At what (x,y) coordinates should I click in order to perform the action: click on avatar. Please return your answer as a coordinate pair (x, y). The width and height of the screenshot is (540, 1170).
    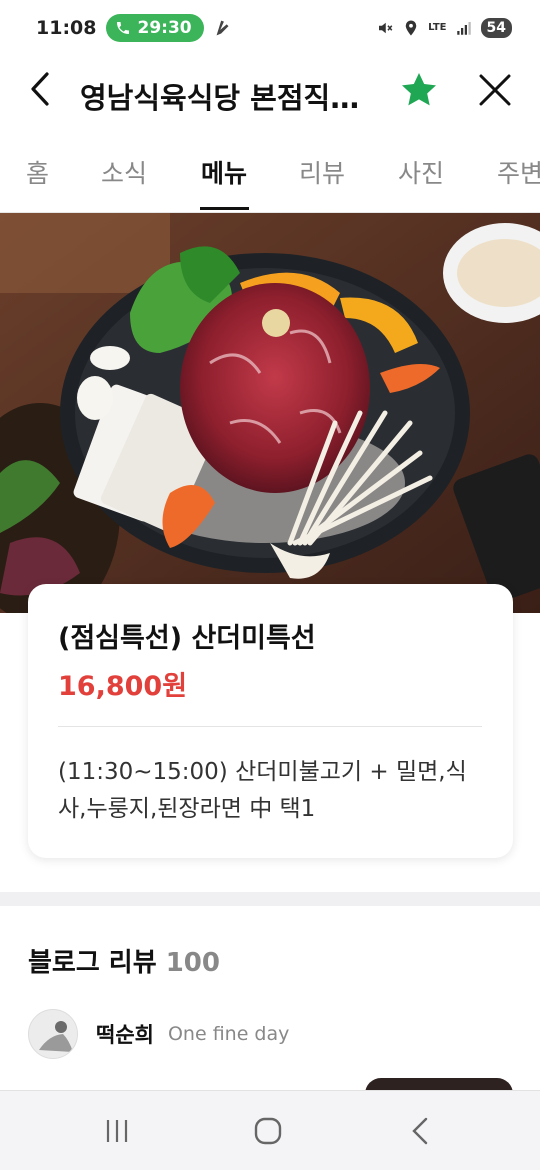
    Looking at the image, I should click on (53, 1034).